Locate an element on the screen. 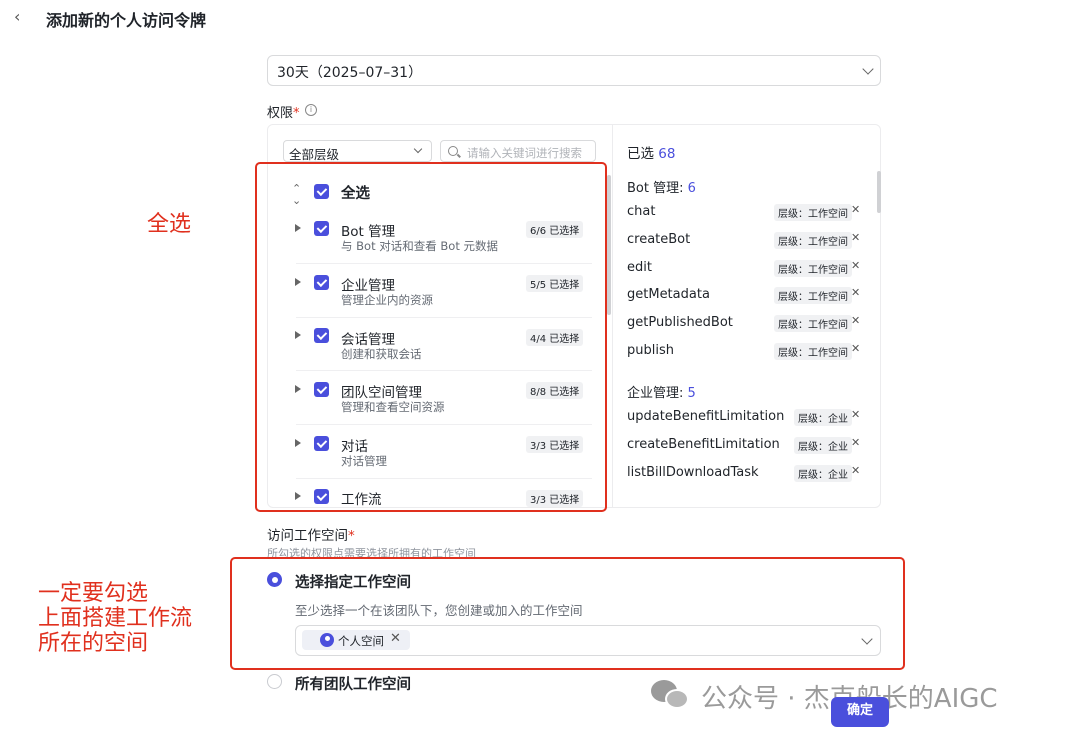  selected-api-name: createBot is located at coordinates (659, 239).